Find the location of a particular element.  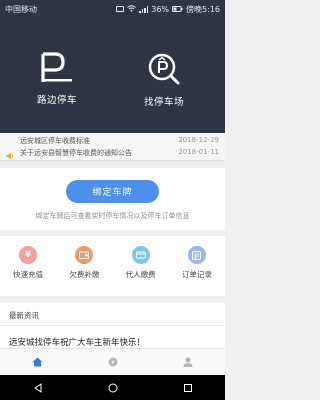

wifi-icon is located at coordinates (132, 9).